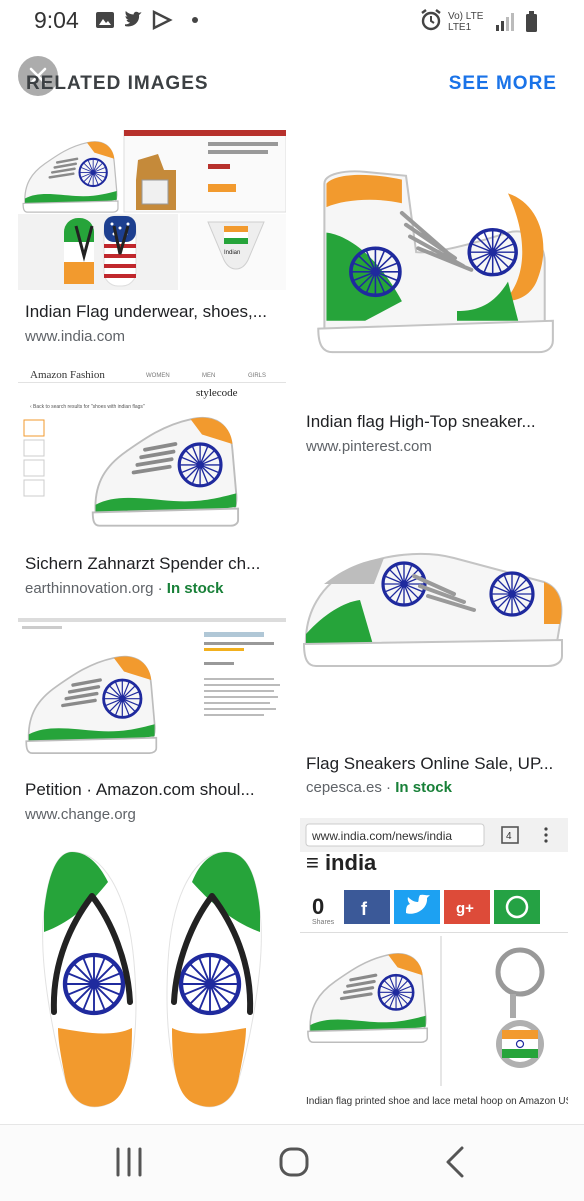 The width and height of the screenshot is (584, 1201). What do you see at coordinates (80, 814) in the screenshot?
I see `result-source: www.change.org` at bounding box center [80, 814].